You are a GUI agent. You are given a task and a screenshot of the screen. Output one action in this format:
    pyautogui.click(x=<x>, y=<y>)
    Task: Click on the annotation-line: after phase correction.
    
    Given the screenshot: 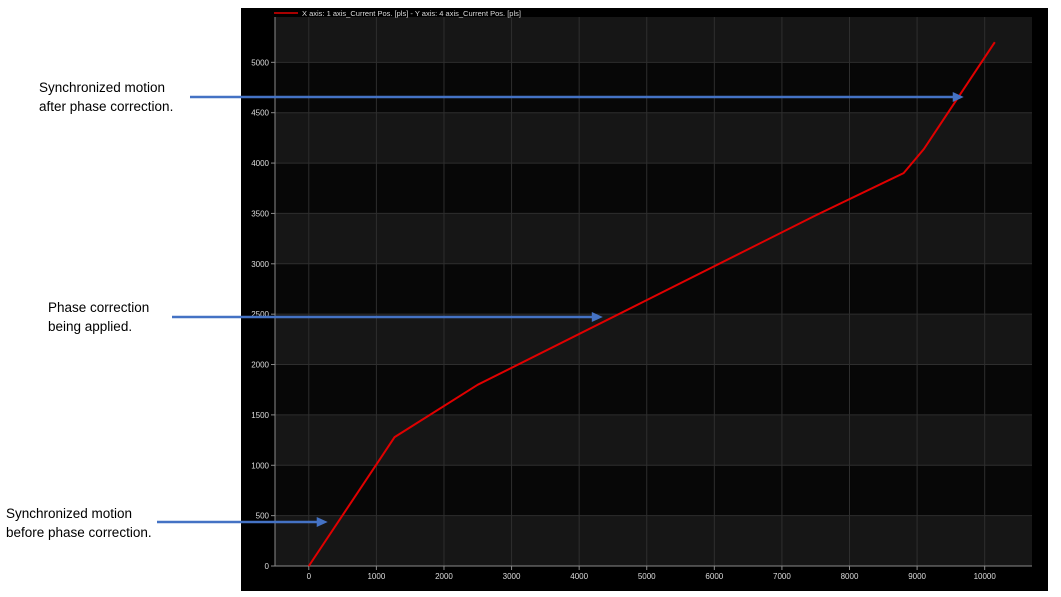 What is the action you would take?
    pyautogui.click(x=106, y=106)
    